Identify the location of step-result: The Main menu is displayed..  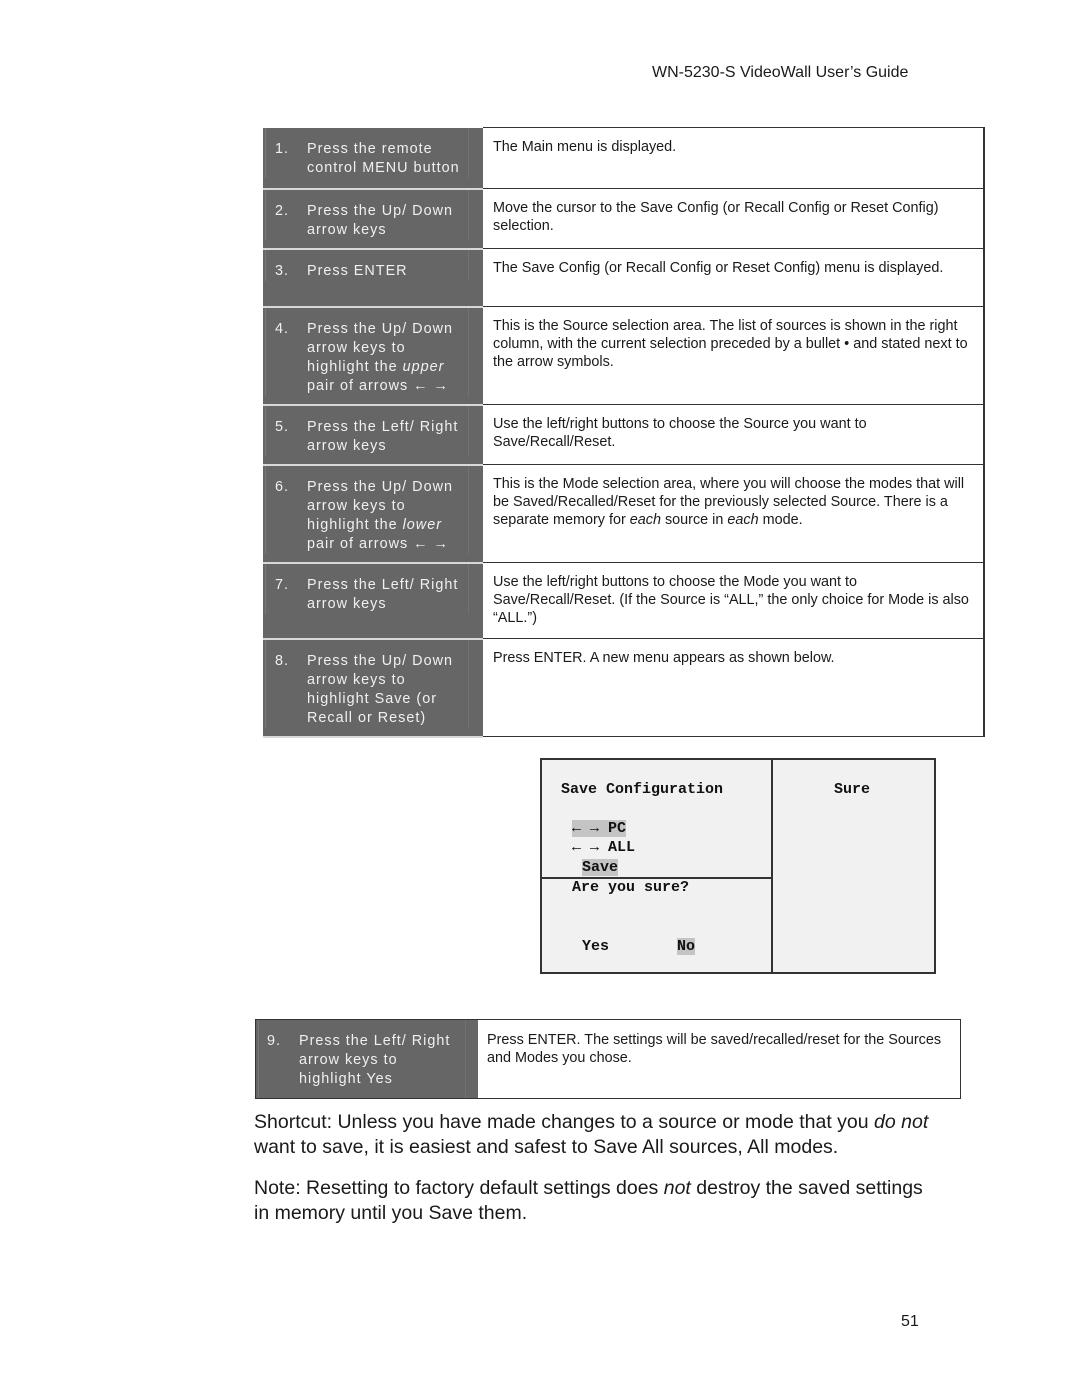
(734, 158).